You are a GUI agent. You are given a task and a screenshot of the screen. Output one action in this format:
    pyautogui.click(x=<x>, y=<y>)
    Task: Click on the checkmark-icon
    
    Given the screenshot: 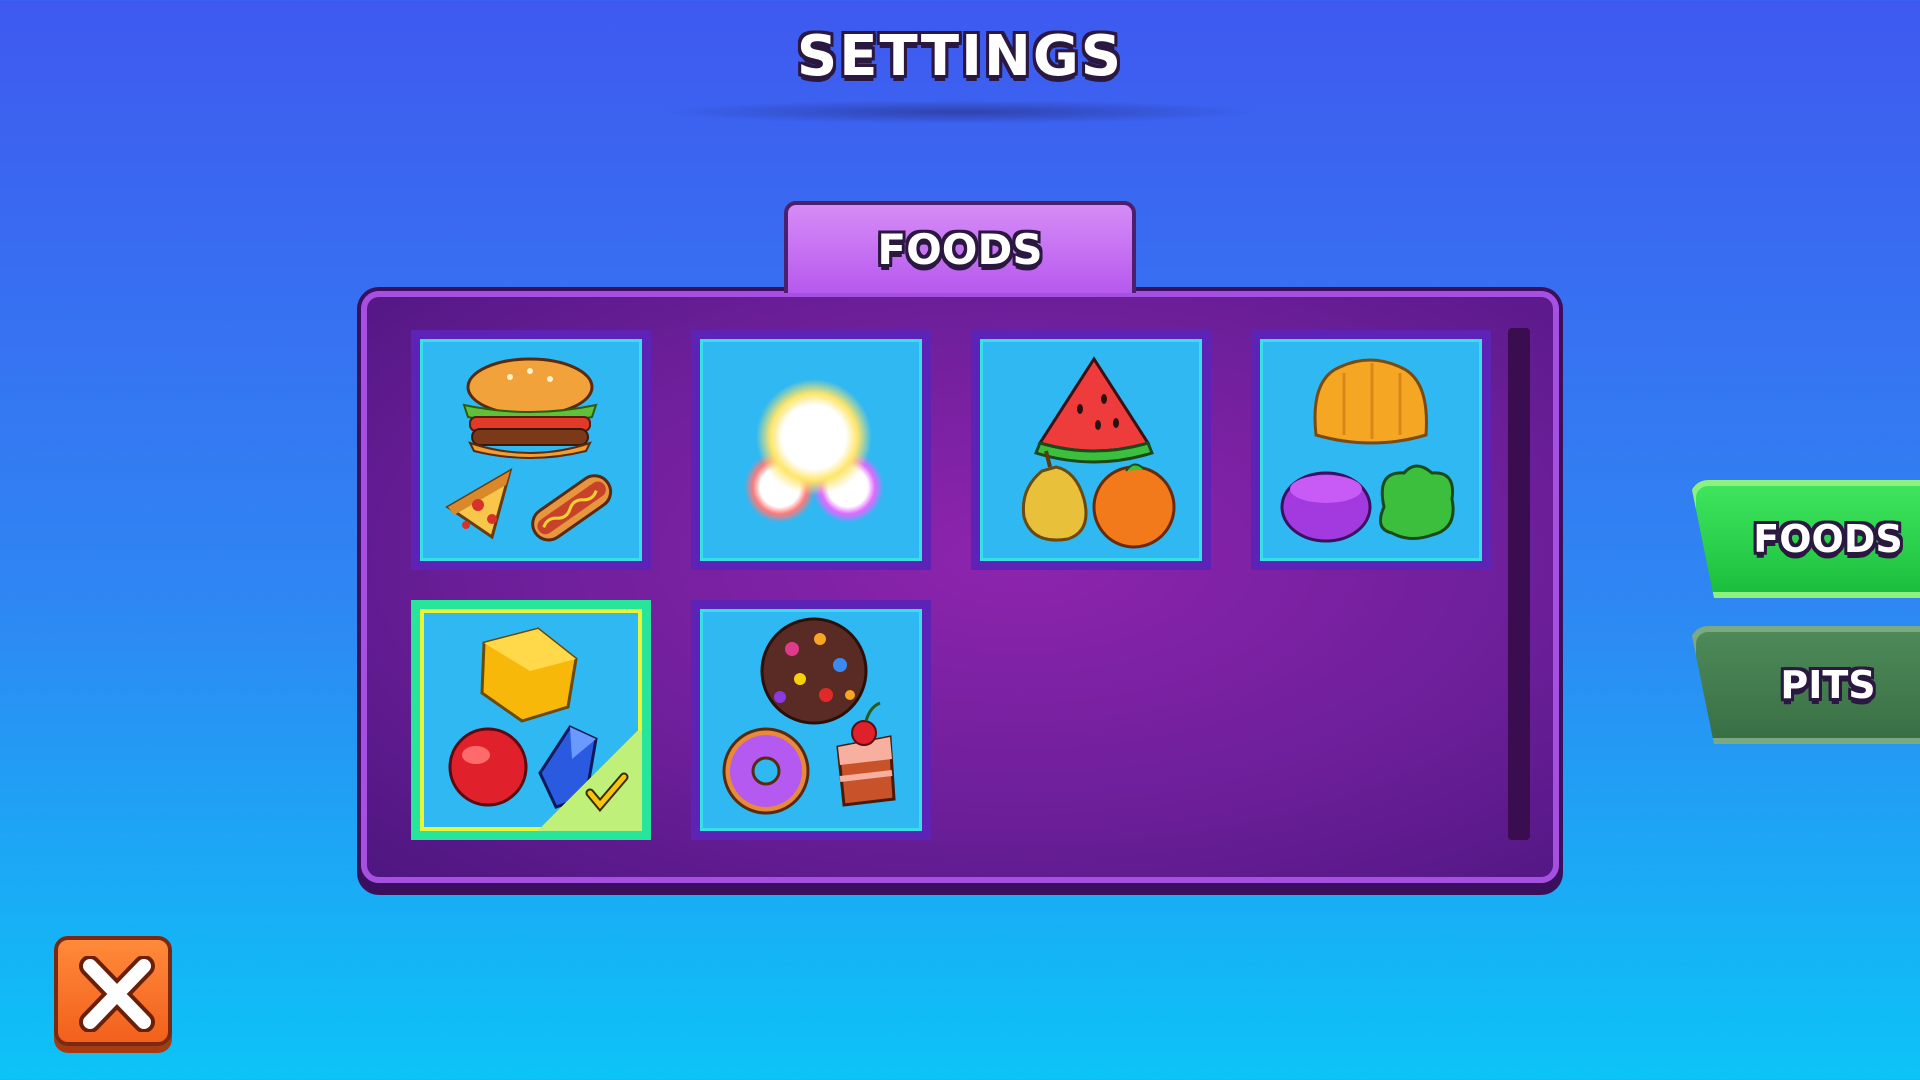 What is the action you would take?
    pyautogui.click(x=607, y=792)
    